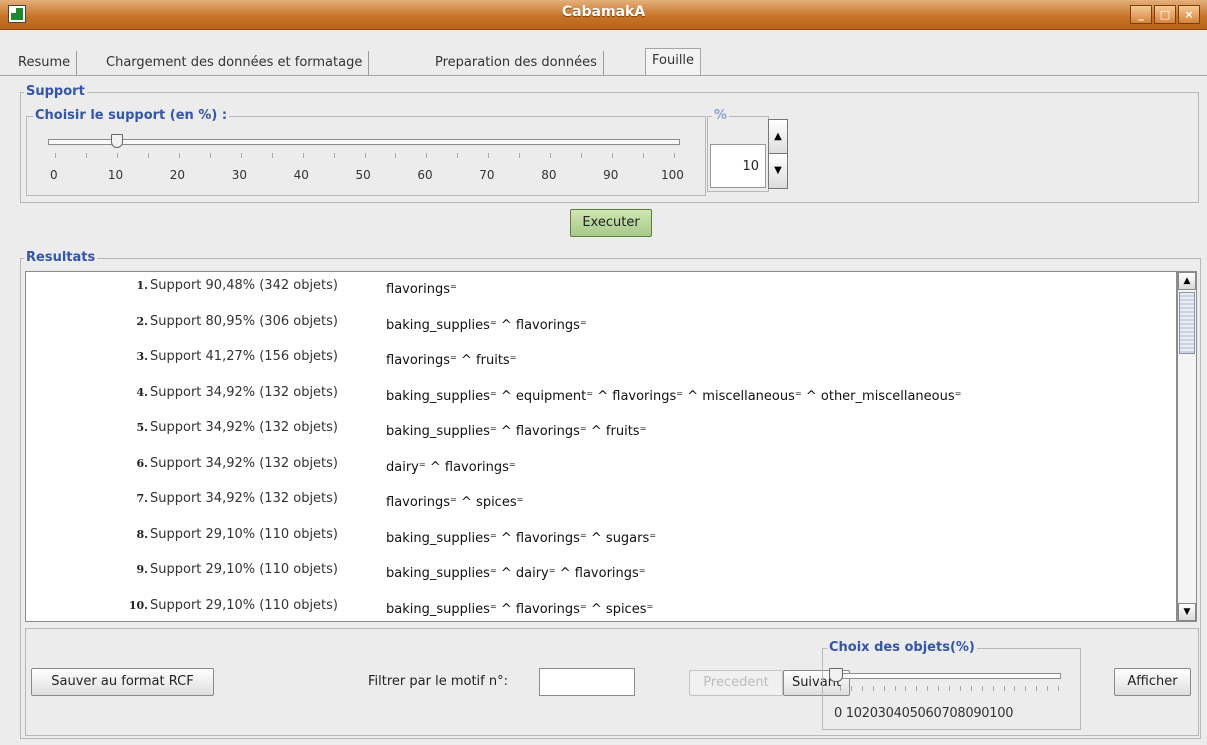  I want to click on object-choice-tick-labels: 0 102030405060708090100, so click(924, 713).